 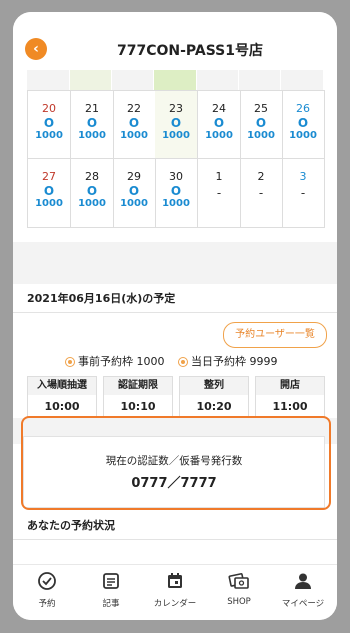 What do you see at coordinates (138, 386) in the screenshot?
I see `info-box-label: 認証期限` at bounding box center [138, 386].